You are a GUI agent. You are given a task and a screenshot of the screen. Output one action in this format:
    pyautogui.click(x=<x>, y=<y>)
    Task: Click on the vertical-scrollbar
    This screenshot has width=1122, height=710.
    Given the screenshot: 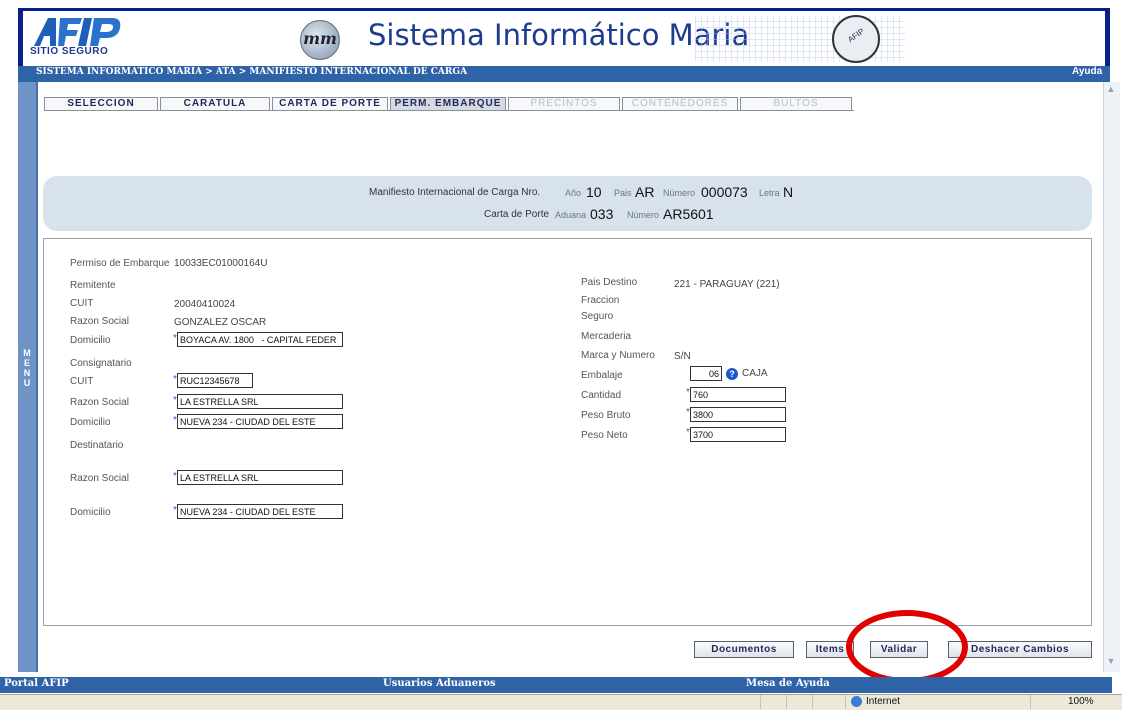 What is the action you would take?
    pyautogui.click(x=1111, y=377)
    